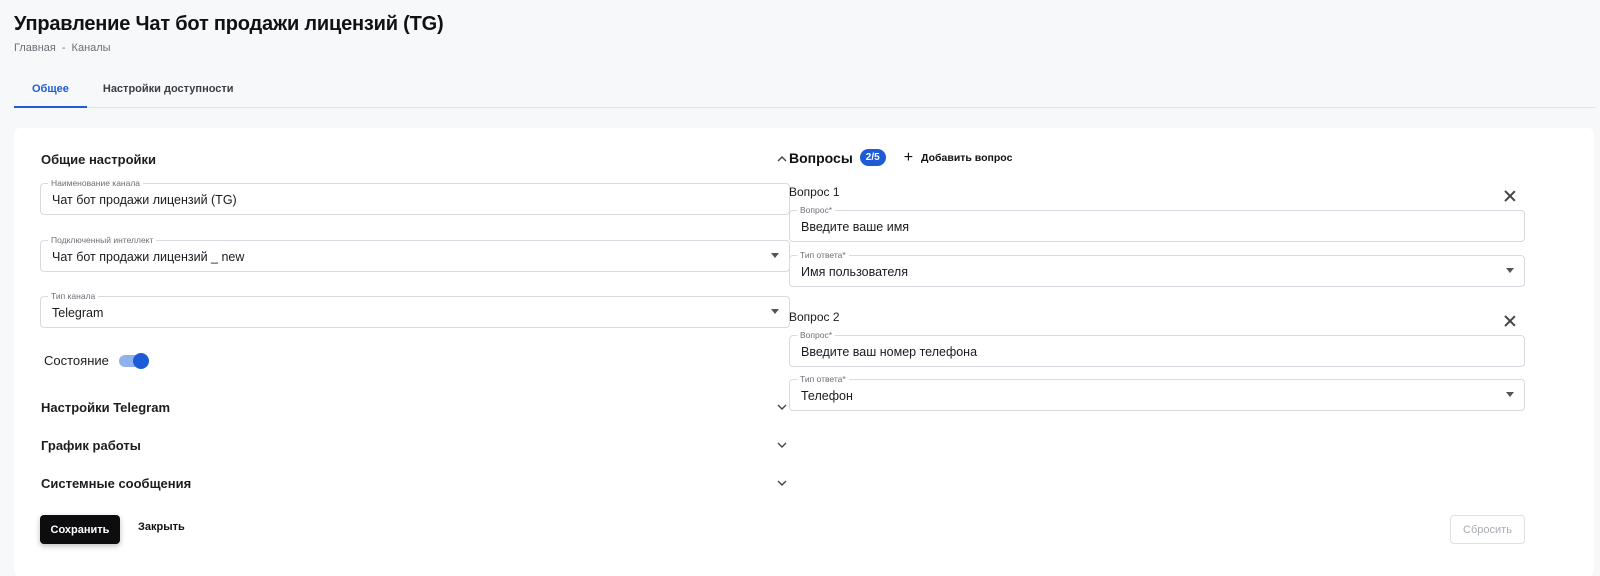 Image resolution: width=1600 pixels, height=576 pixels. I want to click on add-question-label: Добавить вопрос, so click(967, 157).